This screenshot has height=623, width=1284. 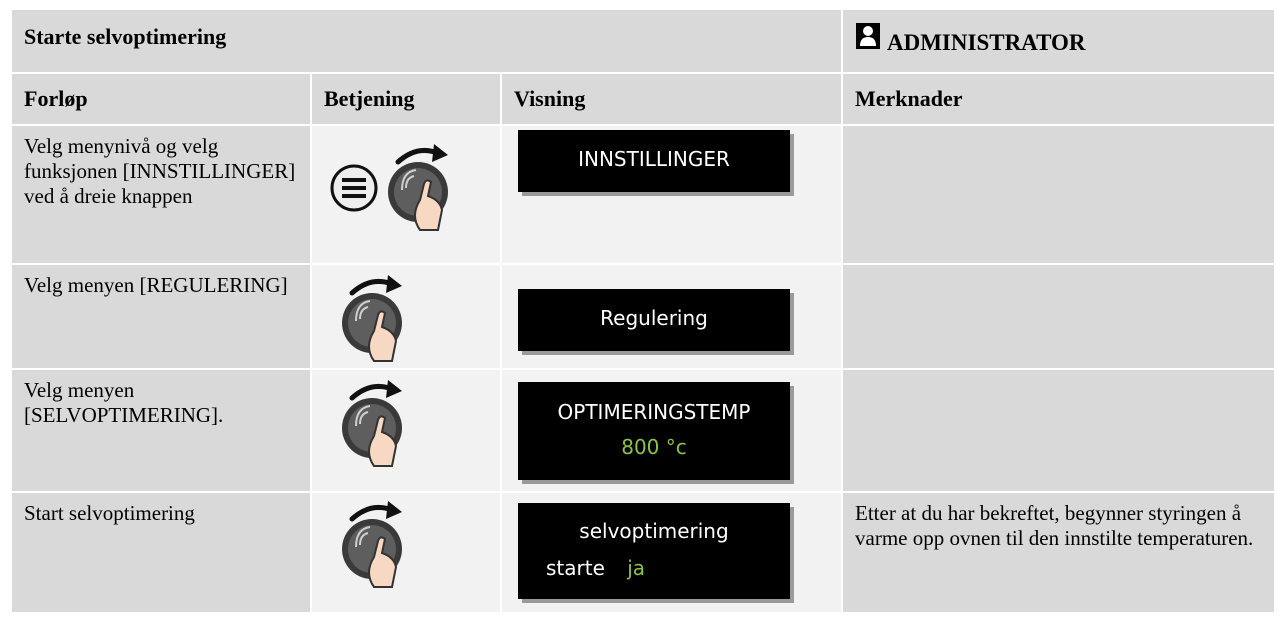 What do you see at coordinates (672, 100) in the screenshot?
I see `header-visning: Visning` at bounding box center [672, 100].